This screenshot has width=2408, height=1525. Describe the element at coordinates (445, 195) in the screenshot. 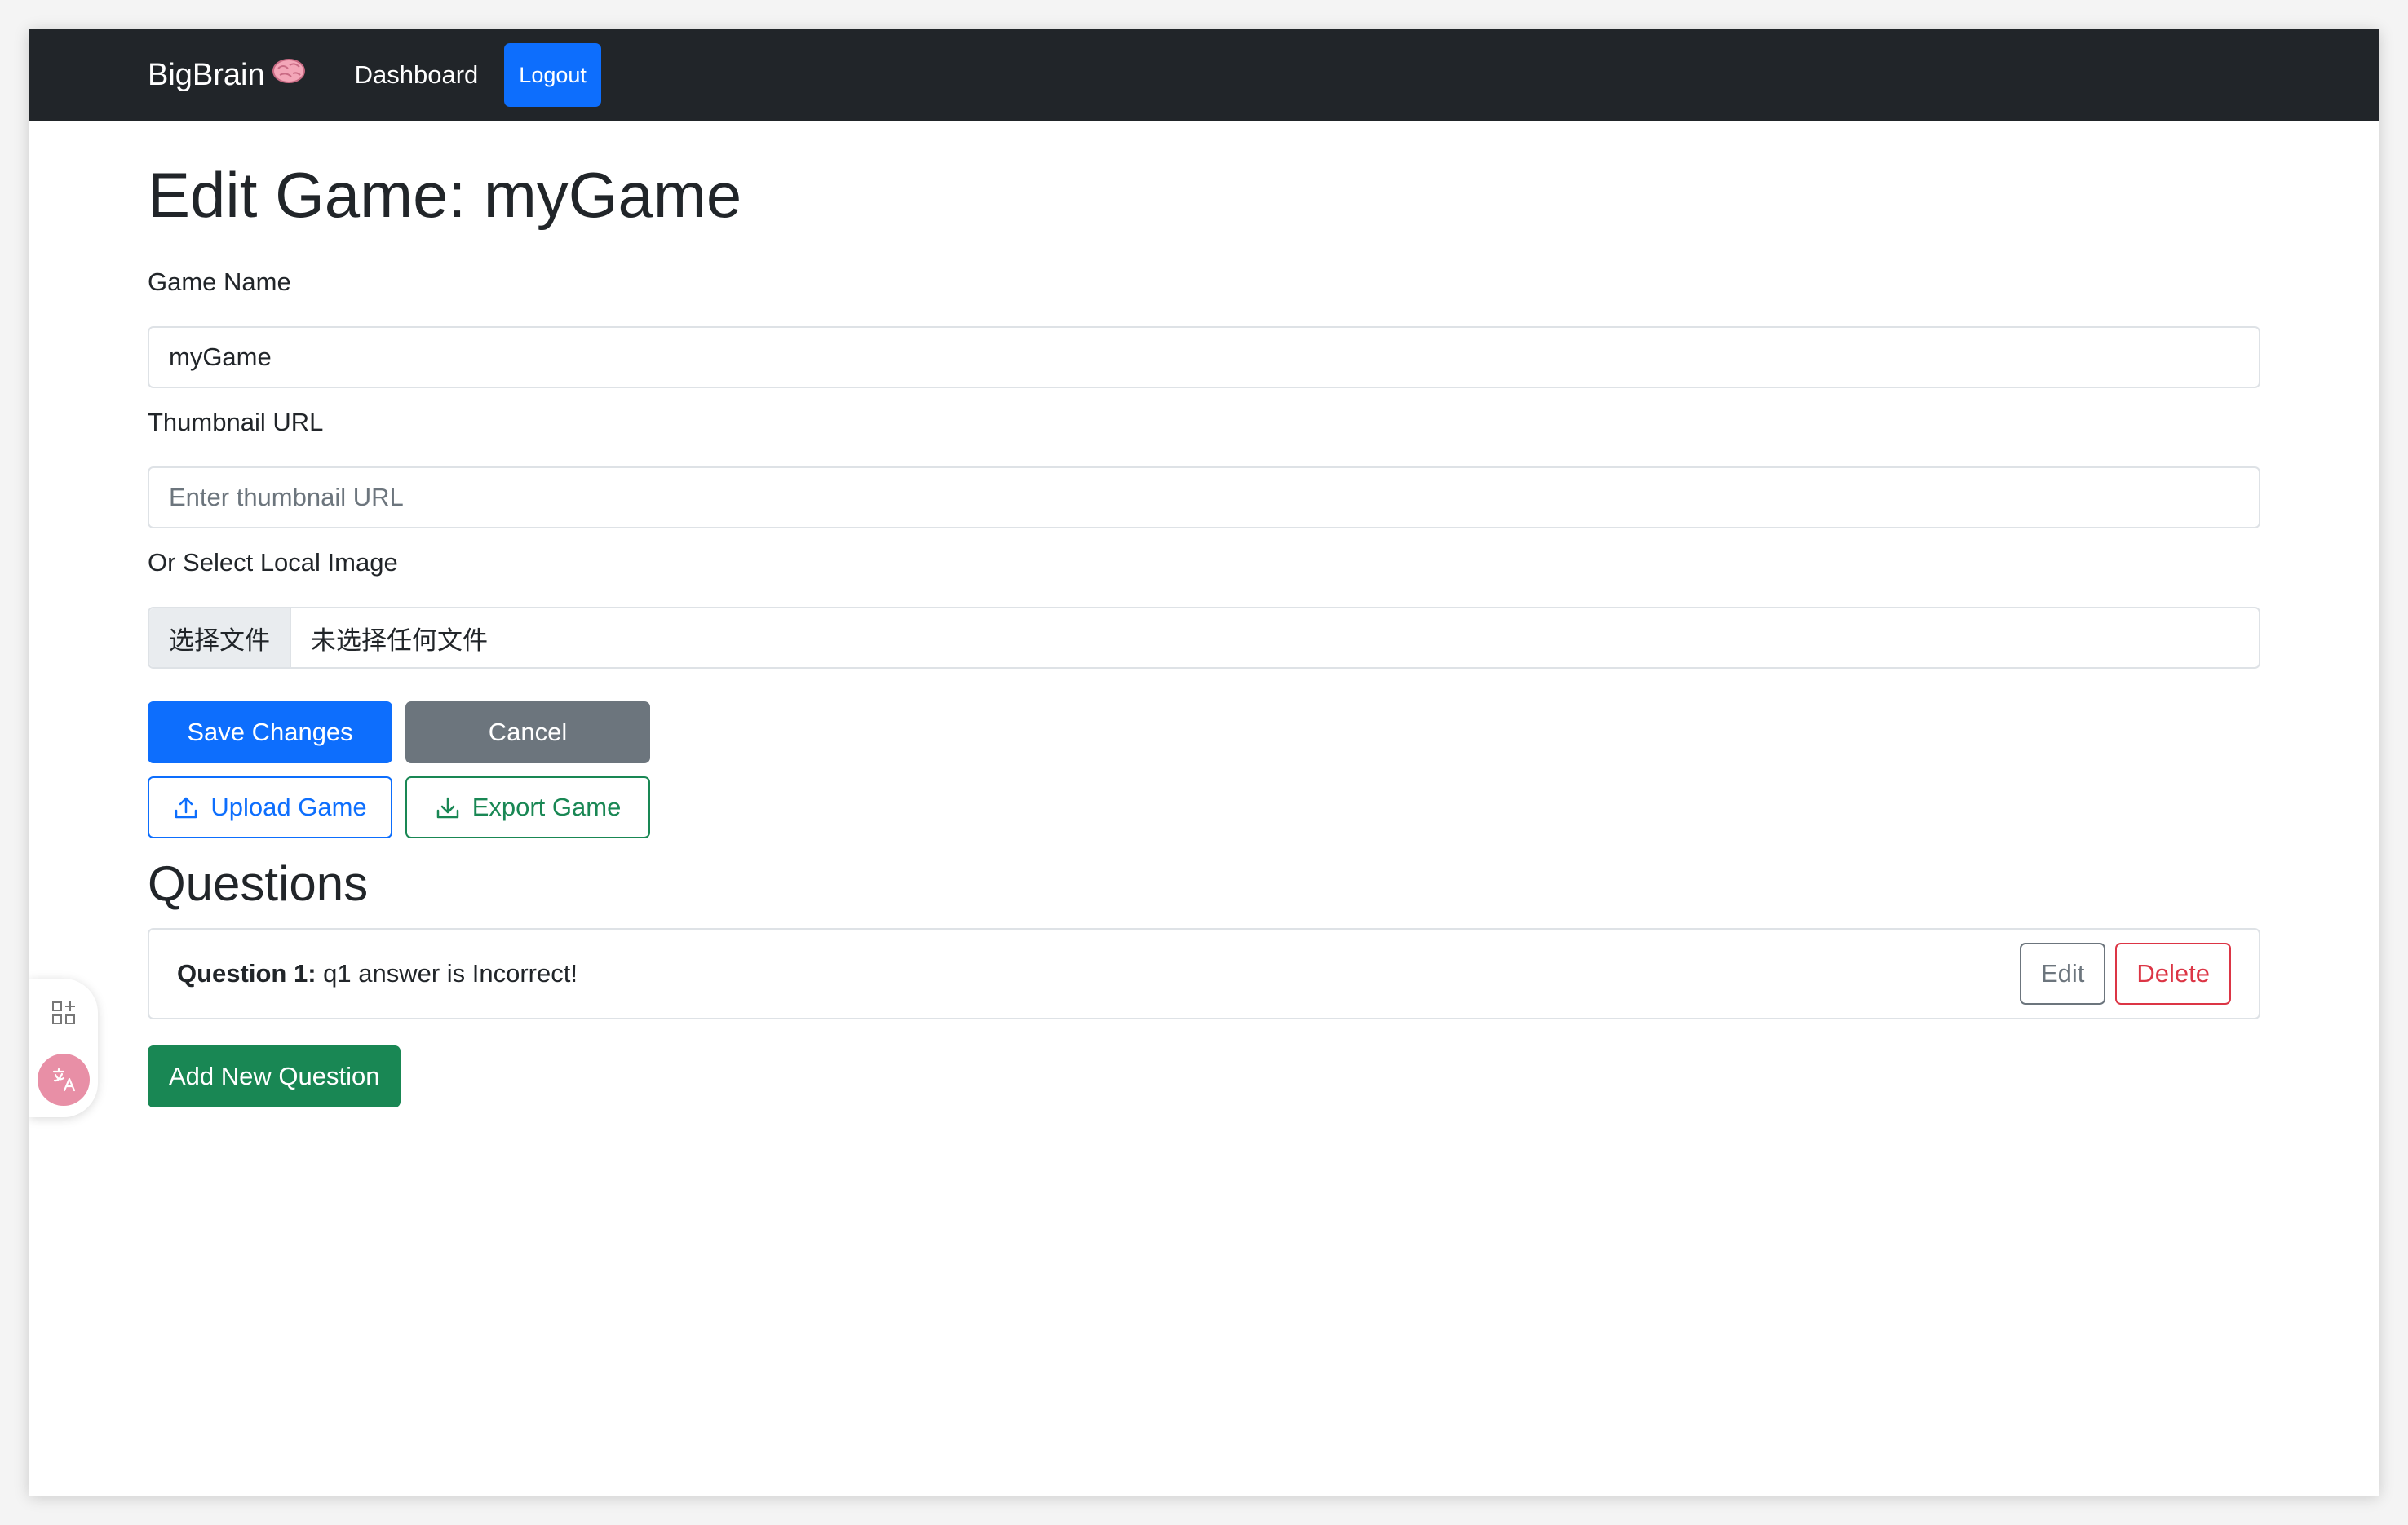

I see `page-title: Edit Game: myGame` at that location.